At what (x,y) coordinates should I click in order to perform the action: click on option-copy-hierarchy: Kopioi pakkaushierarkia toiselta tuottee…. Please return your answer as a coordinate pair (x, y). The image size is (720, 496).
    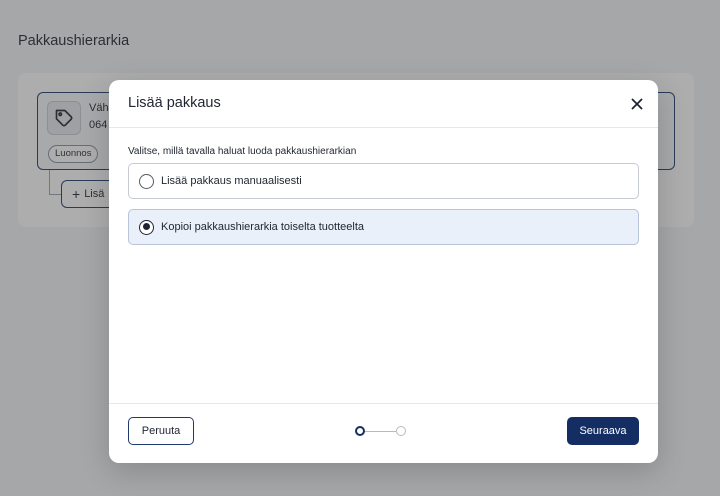
    Looking at the image, I should click on (383, 227).